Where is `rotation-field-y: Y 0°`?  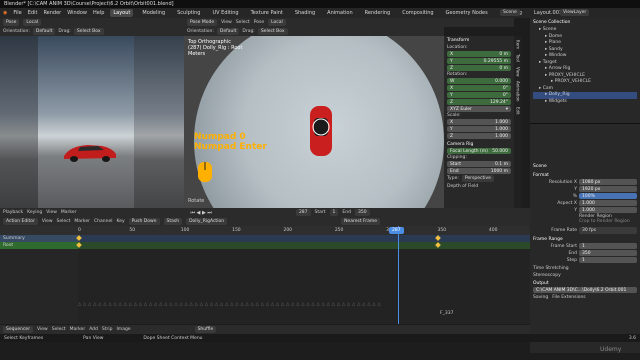
rotation-field-y: Y 0° is located at coordinates (479, 95).